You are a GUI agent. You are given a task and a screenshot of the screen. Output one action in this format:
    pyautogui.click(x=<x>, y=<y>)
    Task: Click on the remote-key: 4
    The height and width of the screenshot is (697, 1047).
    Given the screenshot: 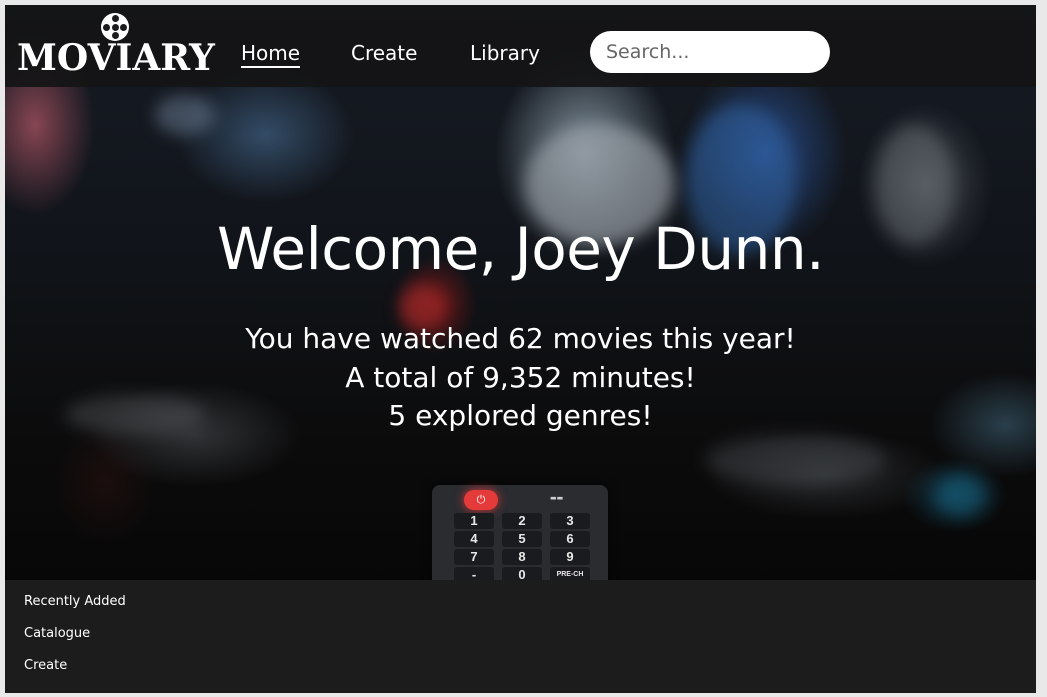 What is the action you would take?
    pyautogui.click(x=474, y=539)
    